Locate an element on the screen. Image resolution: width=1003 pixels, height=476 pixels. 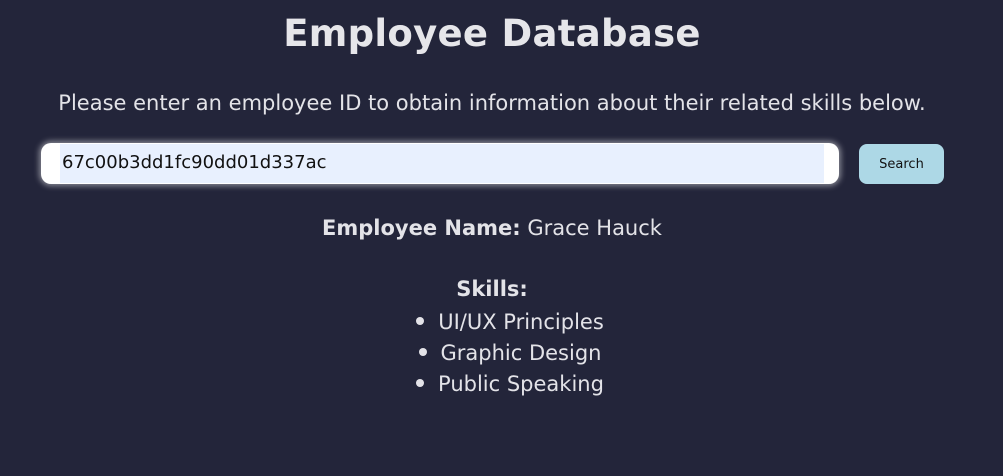
employee-id-input: 67c00b3dd1fc90dd01d337ac is located at coordinates (440, 163).